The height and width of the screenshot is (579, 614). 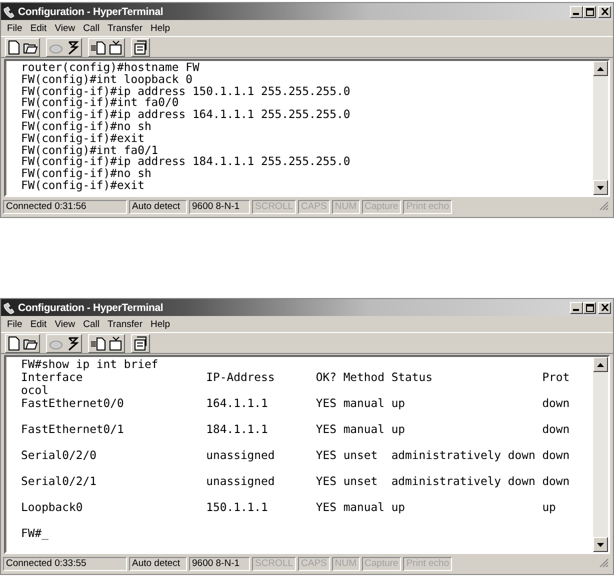 I want to click on terminal-line: router(config)#hostname FW, so click(x=110, y=68).